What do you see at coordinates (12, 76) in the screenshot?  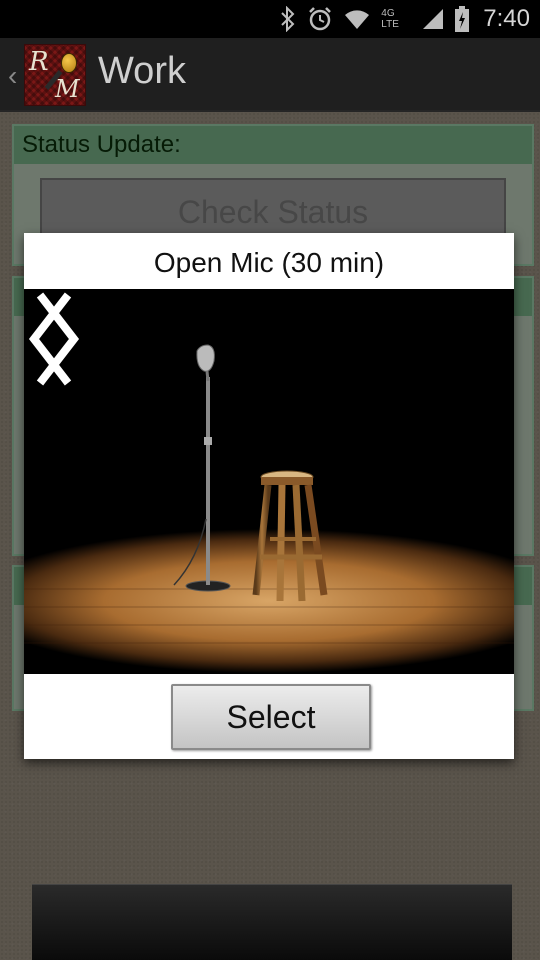 I see `back-caret-icon: ‹` at bounding box center [12, 76].